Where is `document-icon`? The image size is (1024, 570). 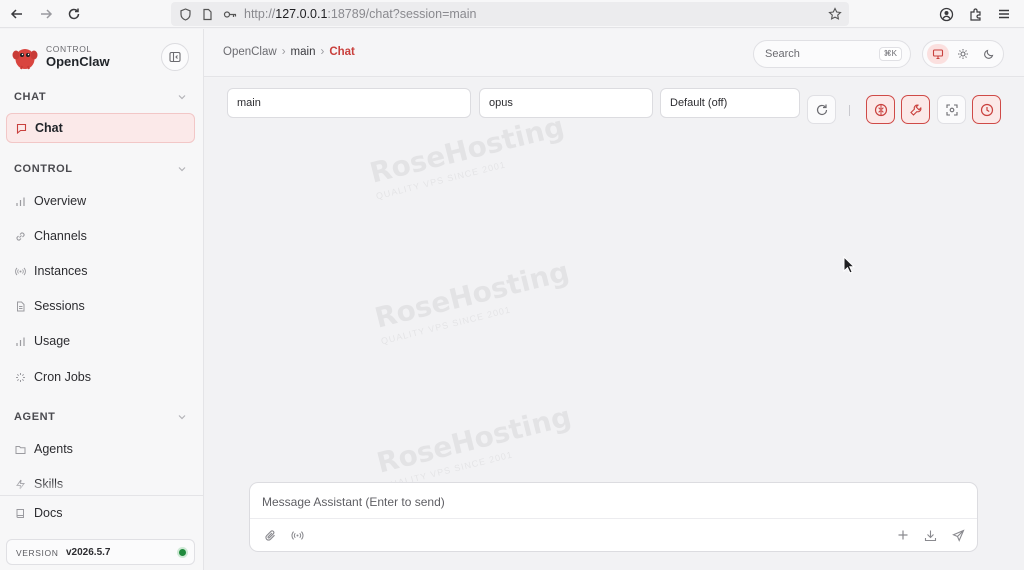 document-icon is located at coordinates (20, 306).